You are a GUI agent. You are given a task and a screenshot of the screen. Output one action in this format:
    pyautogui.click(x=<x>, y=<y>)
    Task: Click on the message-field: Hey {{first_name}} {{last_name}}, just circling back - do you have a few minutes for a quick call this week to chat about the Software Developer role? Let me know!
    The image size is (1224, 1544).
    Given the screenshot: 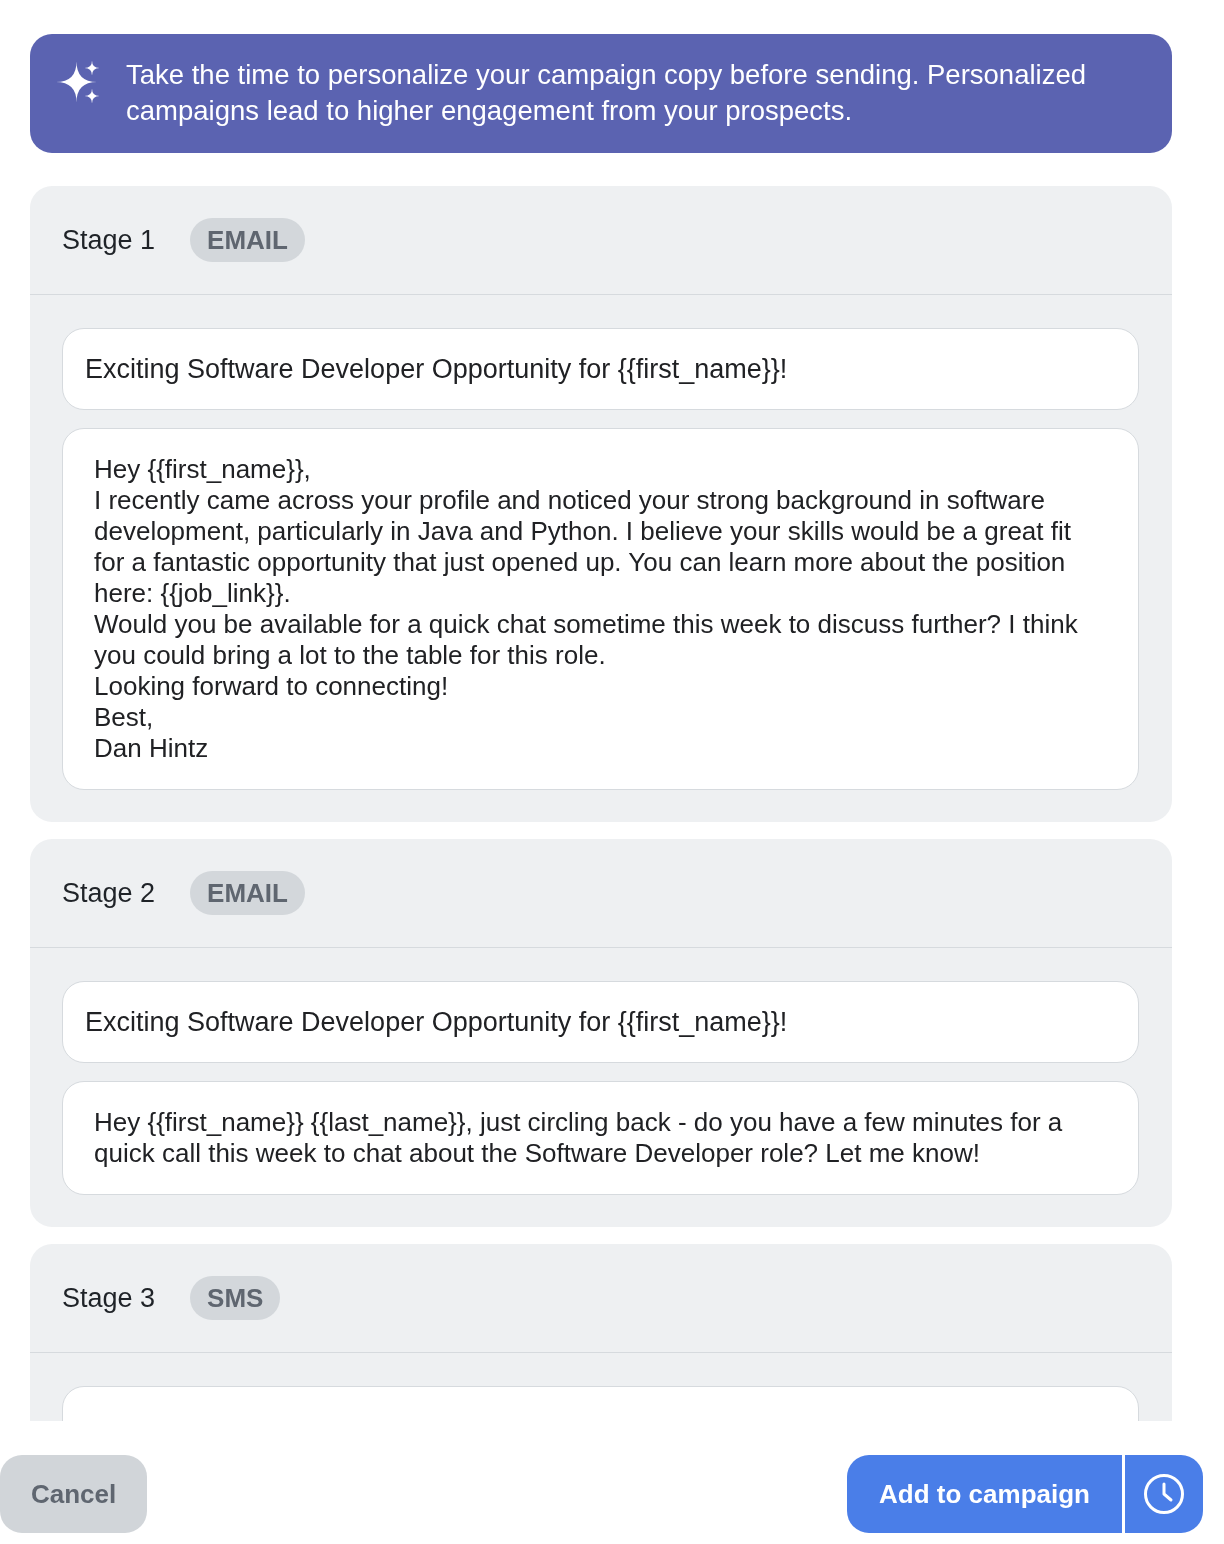 What is the action you would take?
    pyautogui.click(x=600, y=1138)
    